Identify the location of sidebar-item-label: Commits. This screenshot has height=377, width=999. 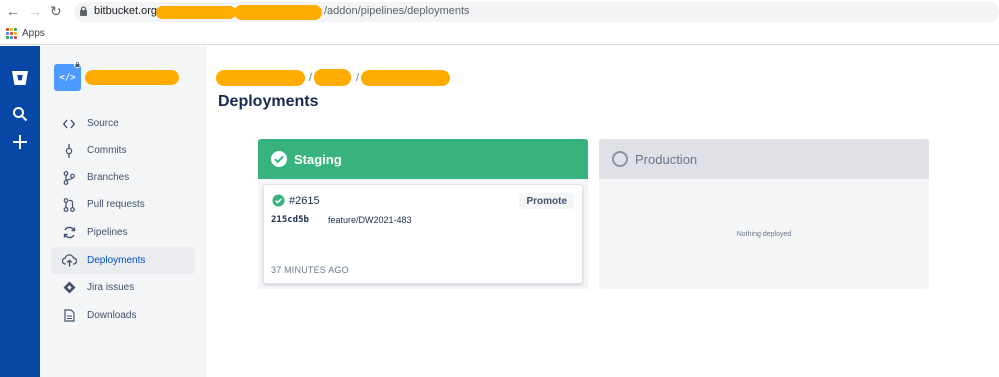
(107, 150).